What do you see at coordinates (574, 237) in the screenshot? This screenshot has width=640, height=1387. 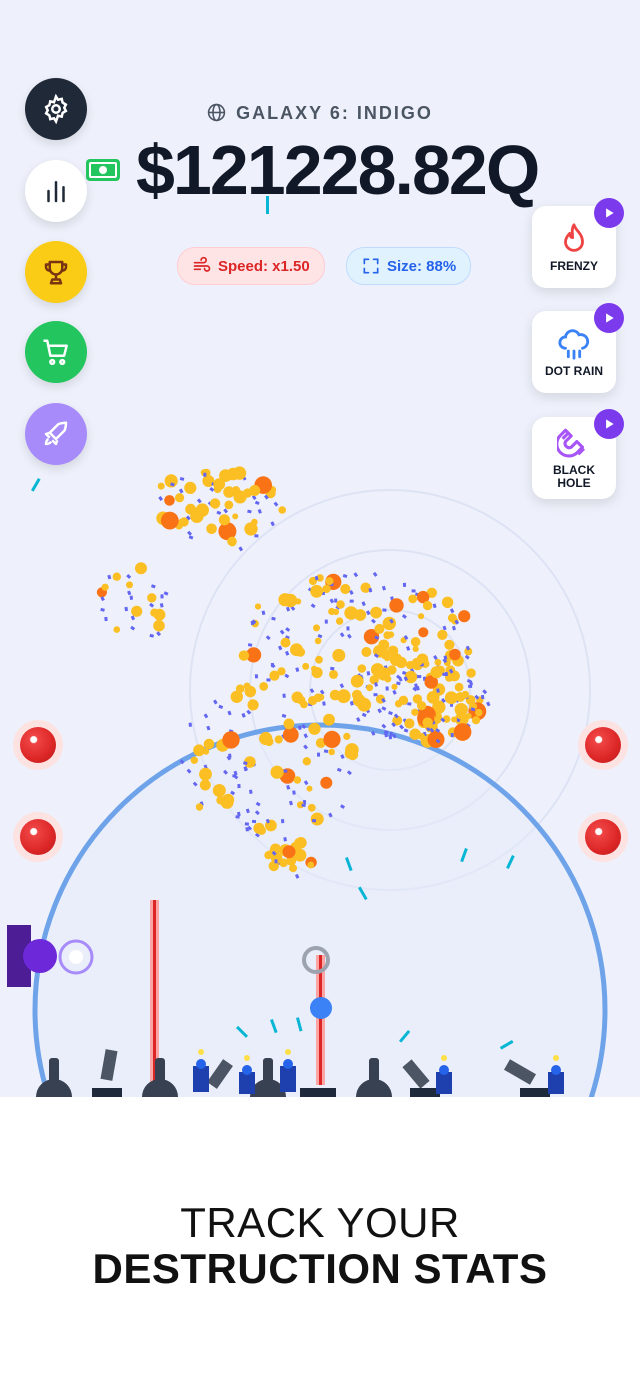 I see `flame-icon` at bounding box center [574, 237].